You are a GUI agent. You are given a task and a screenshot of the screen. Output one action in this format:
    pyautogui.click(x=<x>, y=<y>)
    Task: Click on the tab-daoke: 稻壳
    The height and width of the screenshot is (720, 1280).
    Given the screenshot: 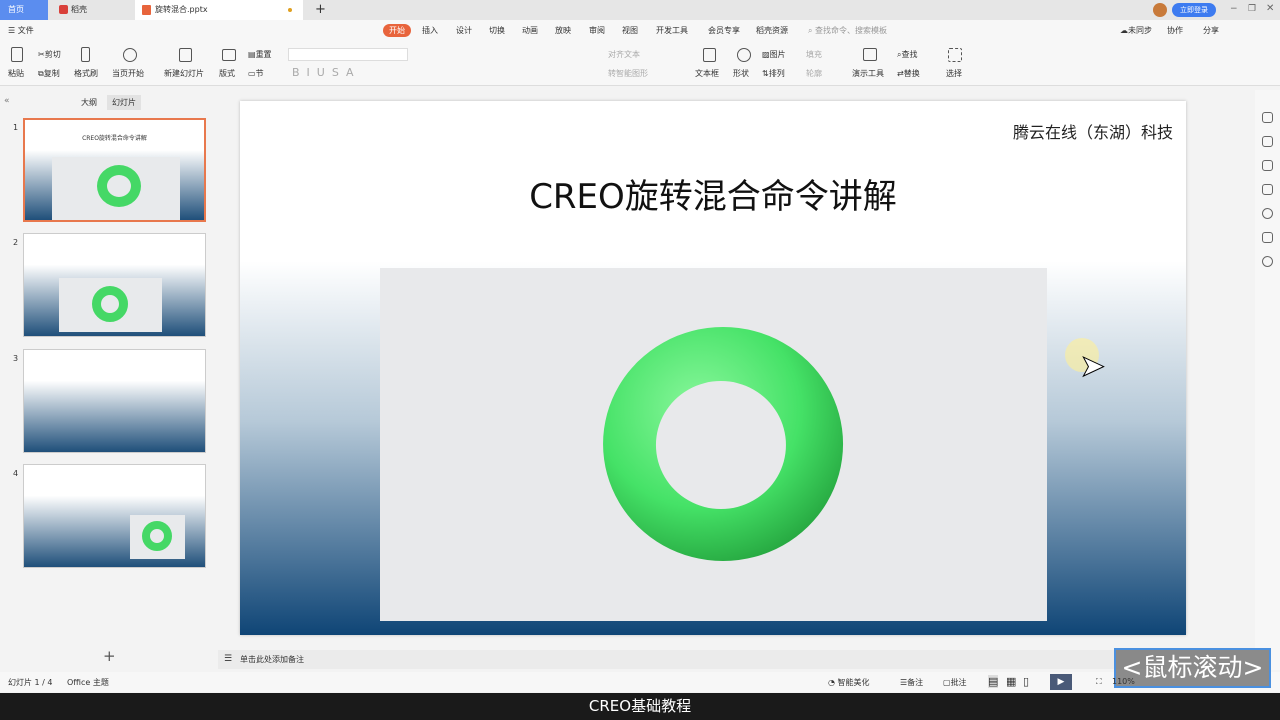 What is the action you would take?
    pyautogui.click(x=94, y=10)
    